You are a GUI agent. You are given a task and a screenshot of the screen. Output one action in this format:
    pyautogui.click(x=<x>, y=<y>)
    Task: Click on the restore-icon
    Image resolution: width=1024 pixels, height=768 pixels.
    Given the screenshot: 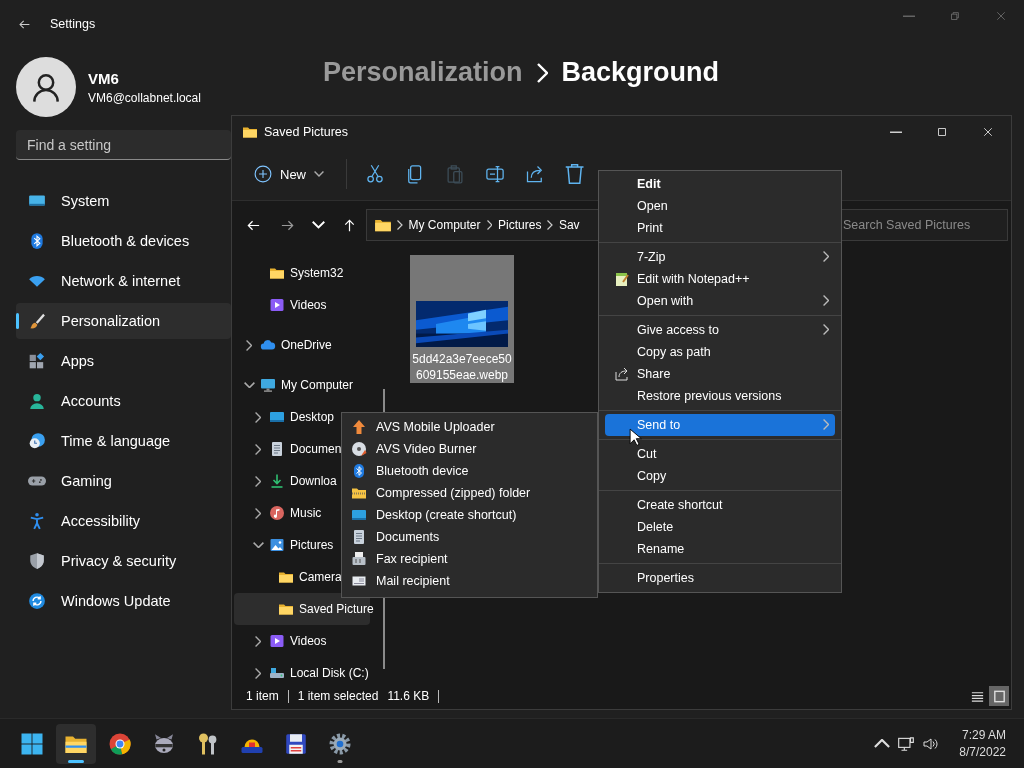 What is the action you would take?
    pyautogui.click(x=955, y=16)
    